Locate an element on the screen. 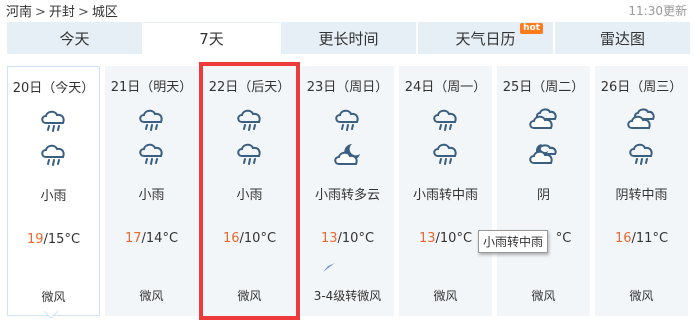 This screenshot has width=695, height=325. tab-label: 雷达图 is located at coordinates (622, 38).